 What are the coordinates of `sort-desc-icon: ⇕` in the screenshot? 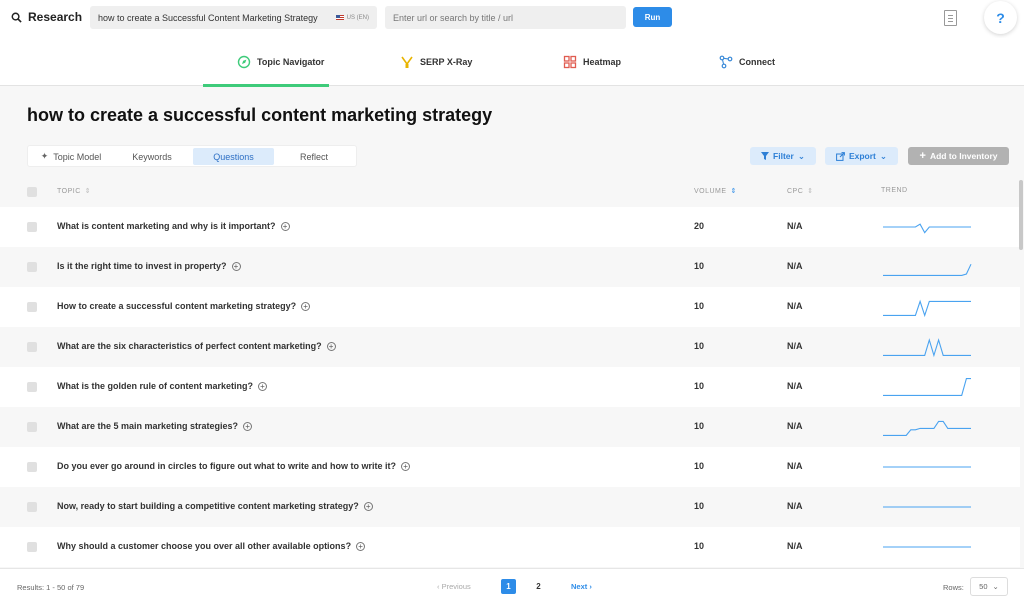 It's located at (733, 191).